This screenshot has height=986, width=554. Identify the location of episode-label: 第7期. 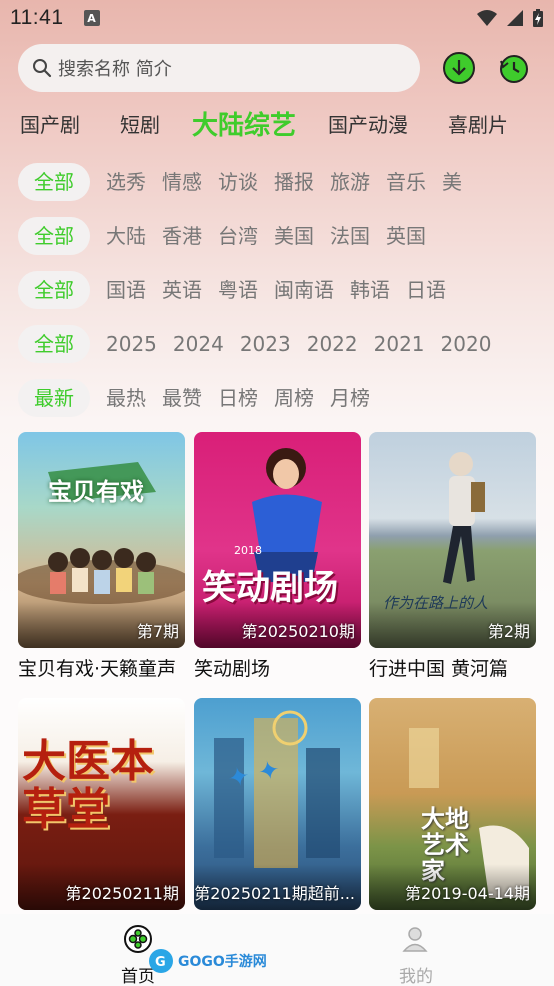
(157, 631).